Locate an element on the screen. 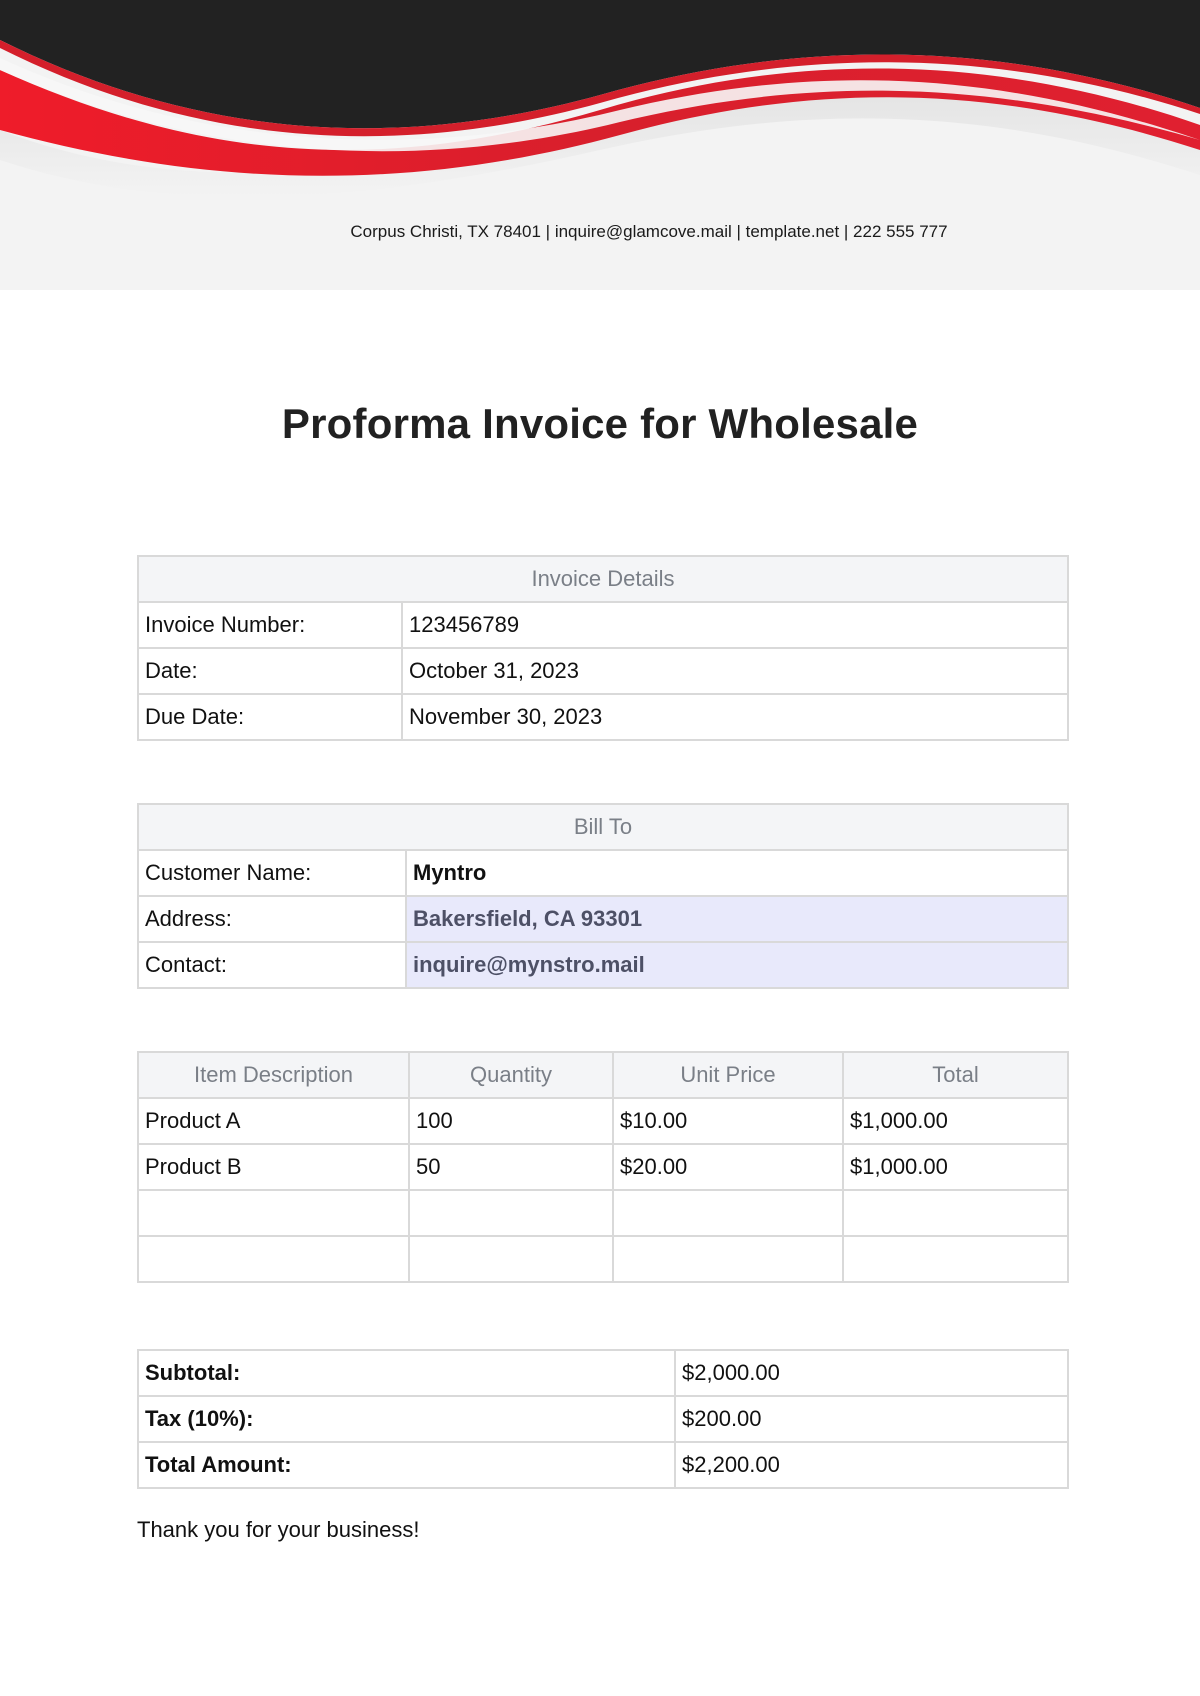 This screenshot has height=1696, width=1200. invoice-details-heading: Invoice Details is located at coordinates (603, 579).